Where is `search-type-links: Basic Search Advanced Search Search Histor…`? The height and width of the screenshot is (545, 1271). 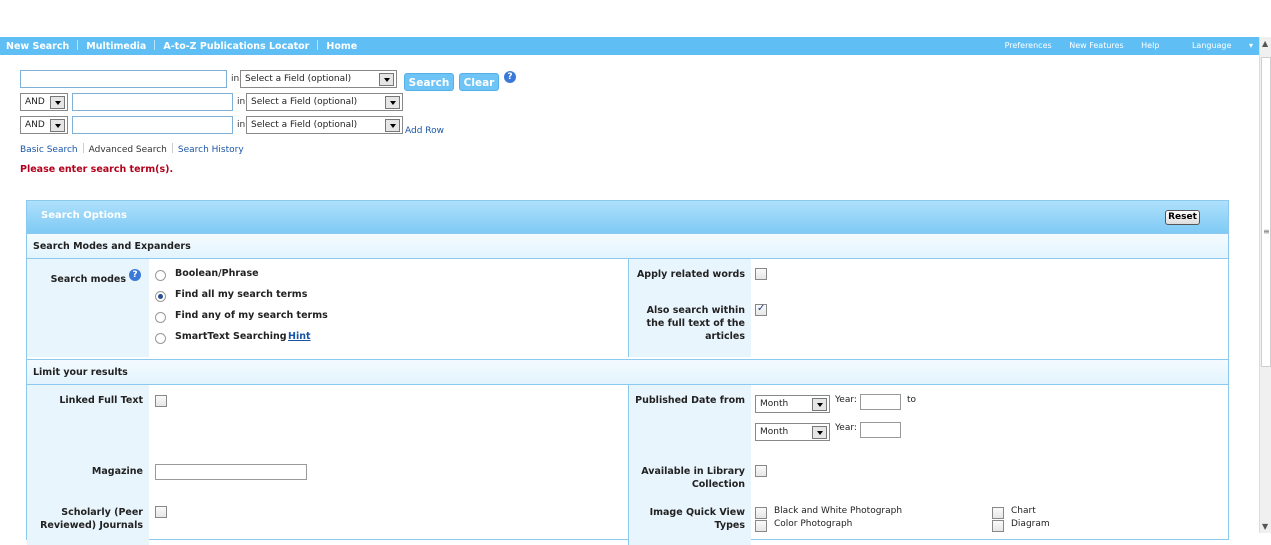
search-type-links: Basic Search Advanced Search Search Histor… is located at coordinates (132, 149).